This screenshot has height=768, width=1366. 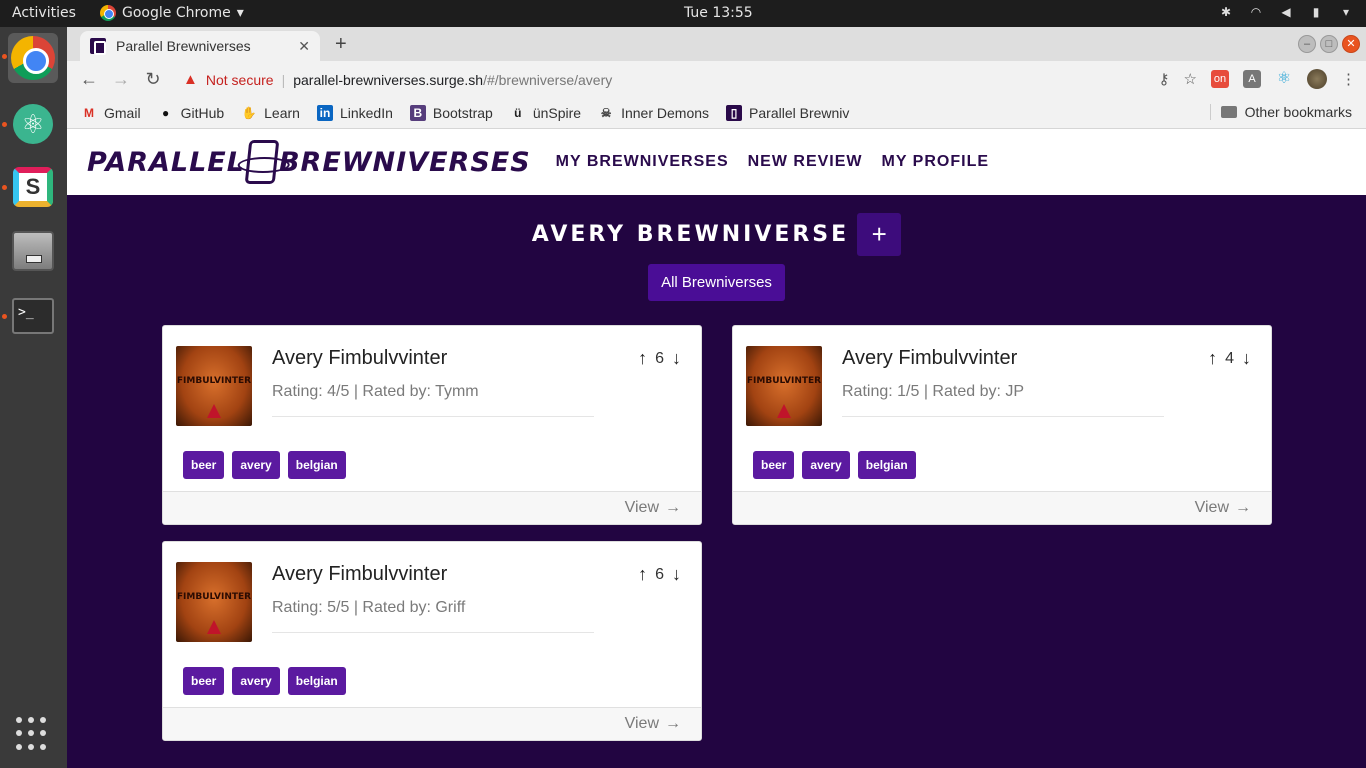 What do you see at coordinates (879, 234) in the screenshot?
I see `add-review-button: +` at bounding box center [879, 234].